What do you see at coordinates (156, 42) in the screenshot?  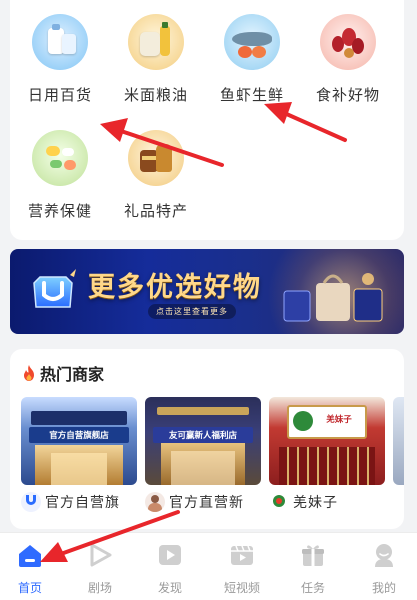 I see `grain-oil-icon` at bounding box center [156, 42].